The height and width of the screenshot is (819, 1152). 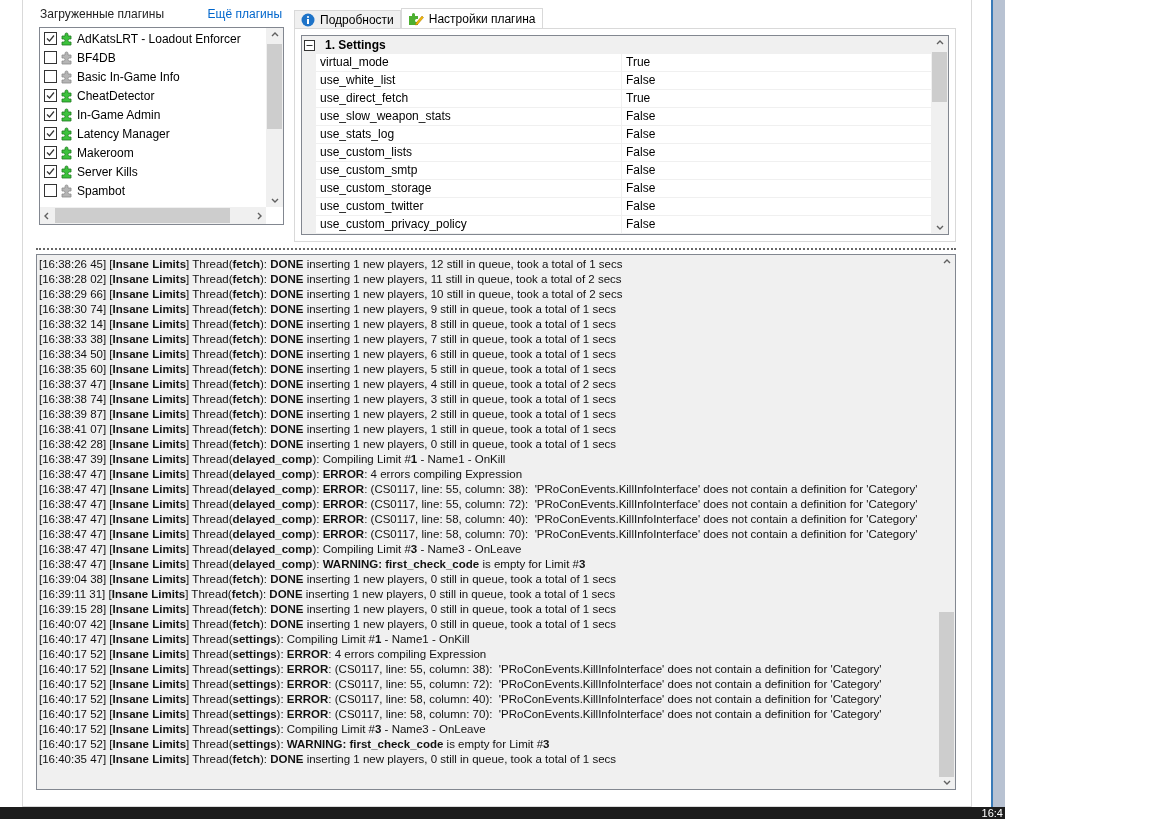 What do you see at coordinates (153, 190) in the screenshot?
I see `plugin-item: Spambot` at bounding box center [153, 190].